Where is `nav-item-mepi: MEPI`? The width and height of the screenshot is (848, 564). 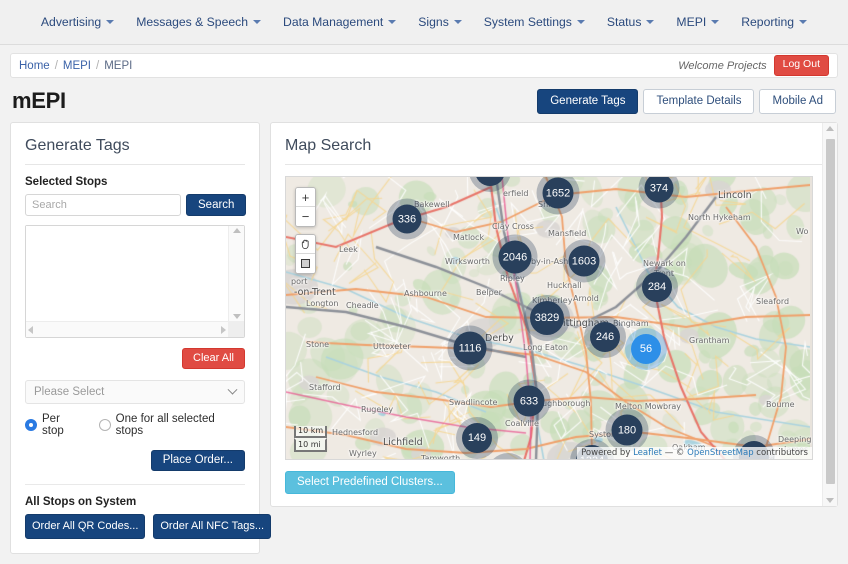
nav-item-mepi: MEPI is located at coordinates (697, 22).